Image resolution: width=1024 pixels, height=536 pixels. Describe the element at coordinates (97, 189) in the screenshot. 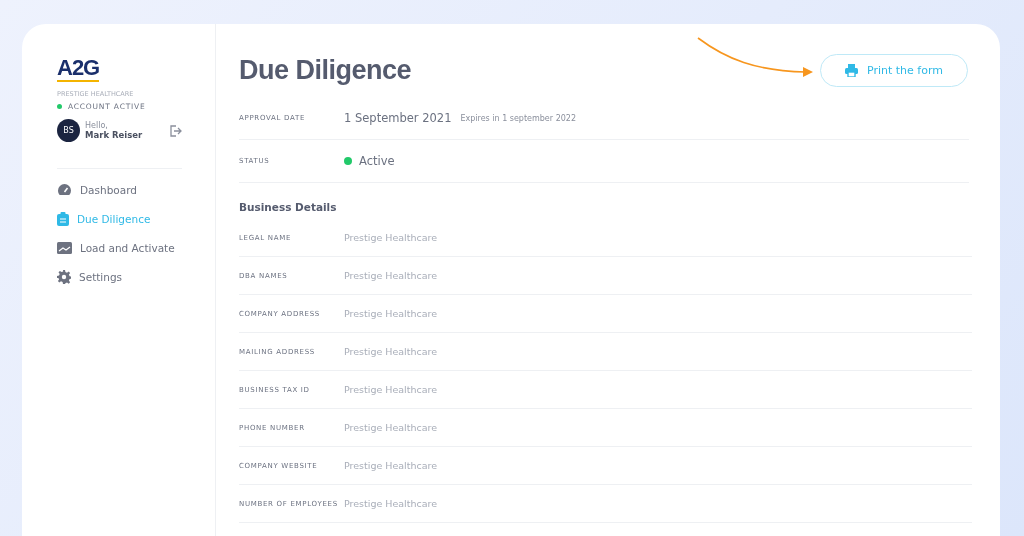

I see `nav-item: Dashboard` at that location.